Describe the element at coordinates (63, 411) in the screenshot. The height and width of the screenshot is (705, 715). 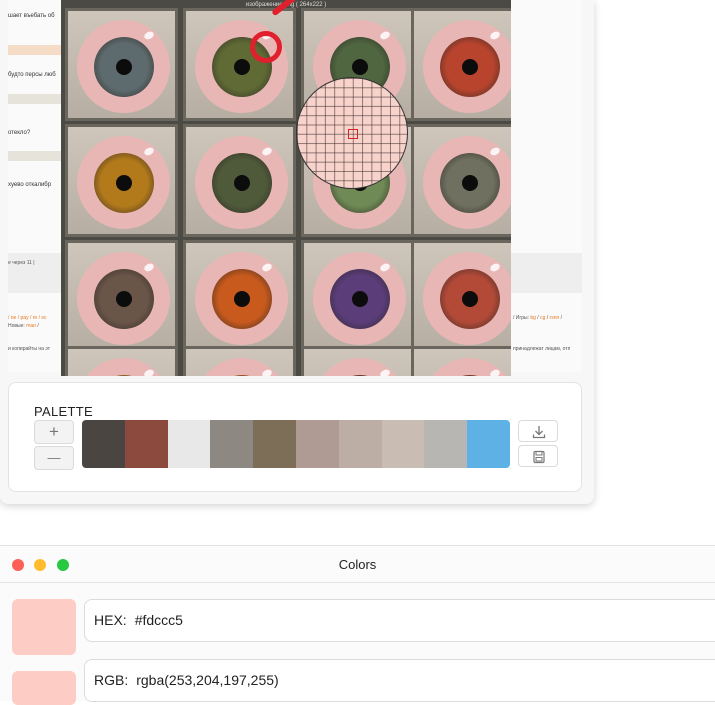
I see `palette-title: PALETTE` at that location.